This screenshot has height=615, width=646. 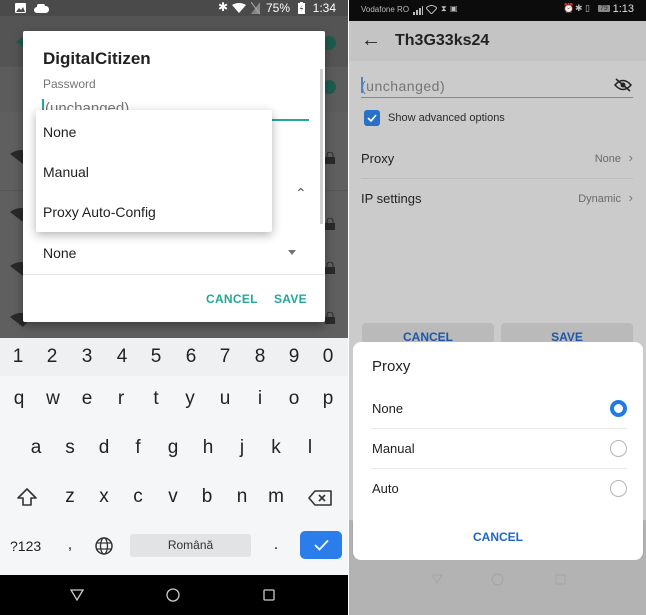 I want to click on ip-settings-value: Dynamic, so click(x=599, y=199).